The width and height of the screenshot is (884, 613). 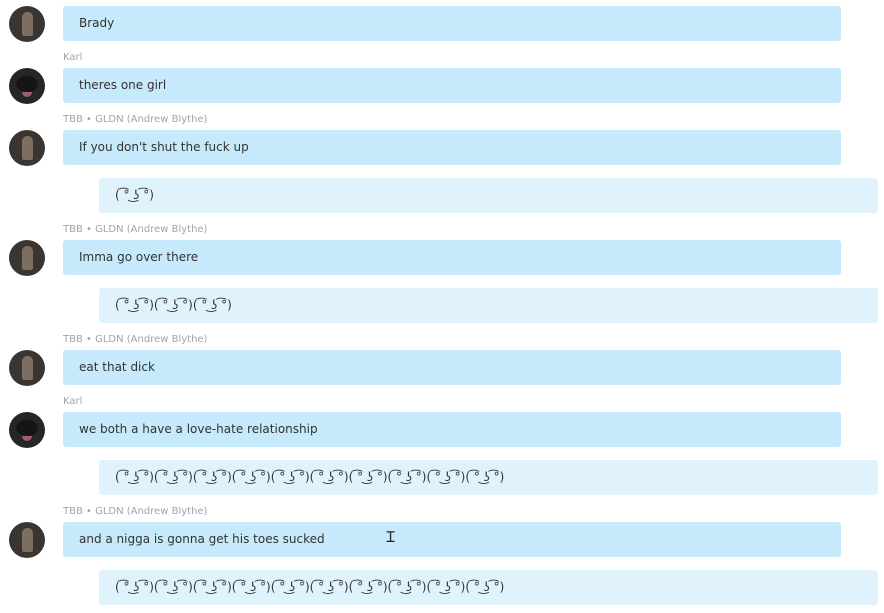 What do you see at coordinates (452, 257) in the screenshot?
I see `message-bubble: Imma go over there` at bounding box center [452, 257].